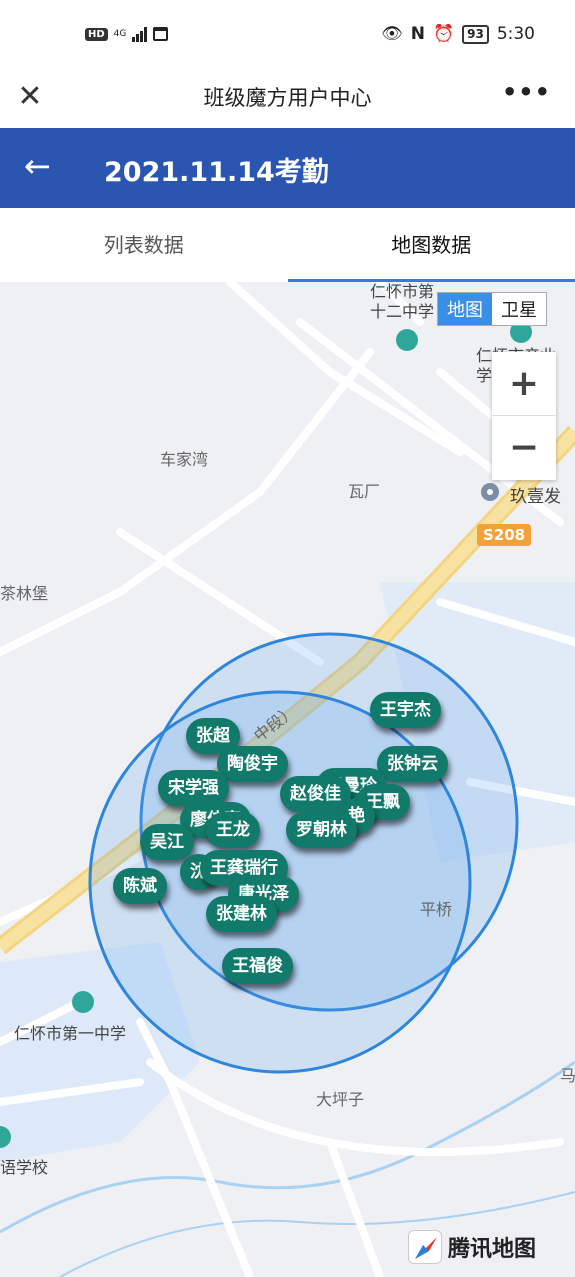  I want to click on map-marker: 吴江, so click(167, 842).